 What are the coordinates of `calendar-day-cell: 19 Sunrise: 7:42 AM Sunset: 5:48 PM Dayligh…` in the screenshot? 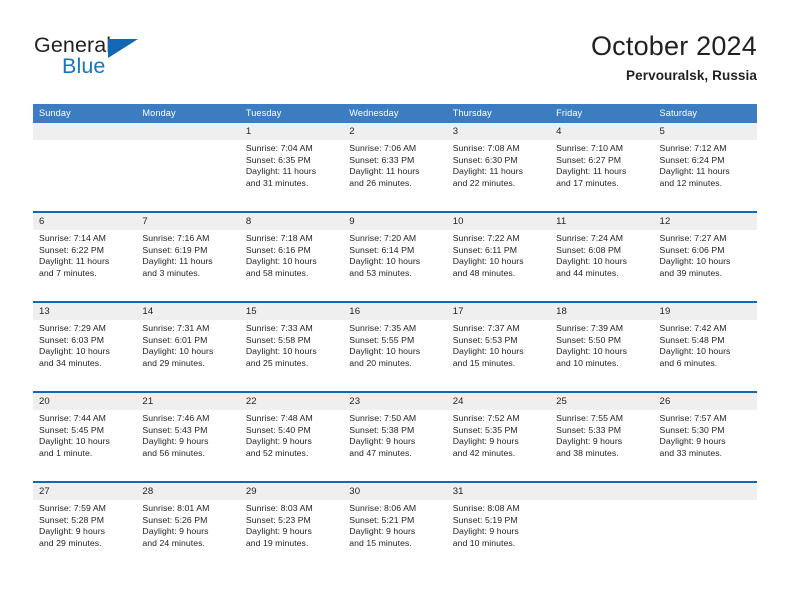 It's located at (705, 347).